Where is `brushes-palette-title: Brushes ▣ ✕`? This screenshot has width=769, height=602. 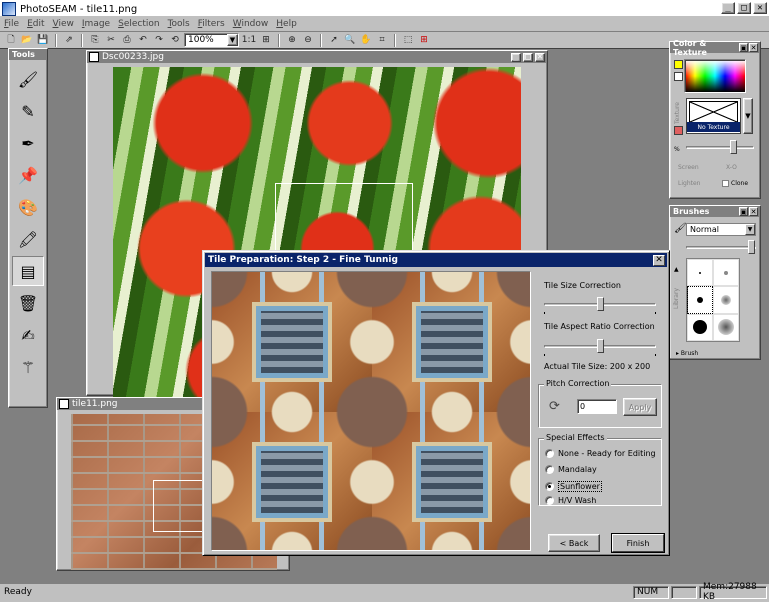
brushes-palette-title: Brushes ▣ ✕ is located at coordinates (715, 211).